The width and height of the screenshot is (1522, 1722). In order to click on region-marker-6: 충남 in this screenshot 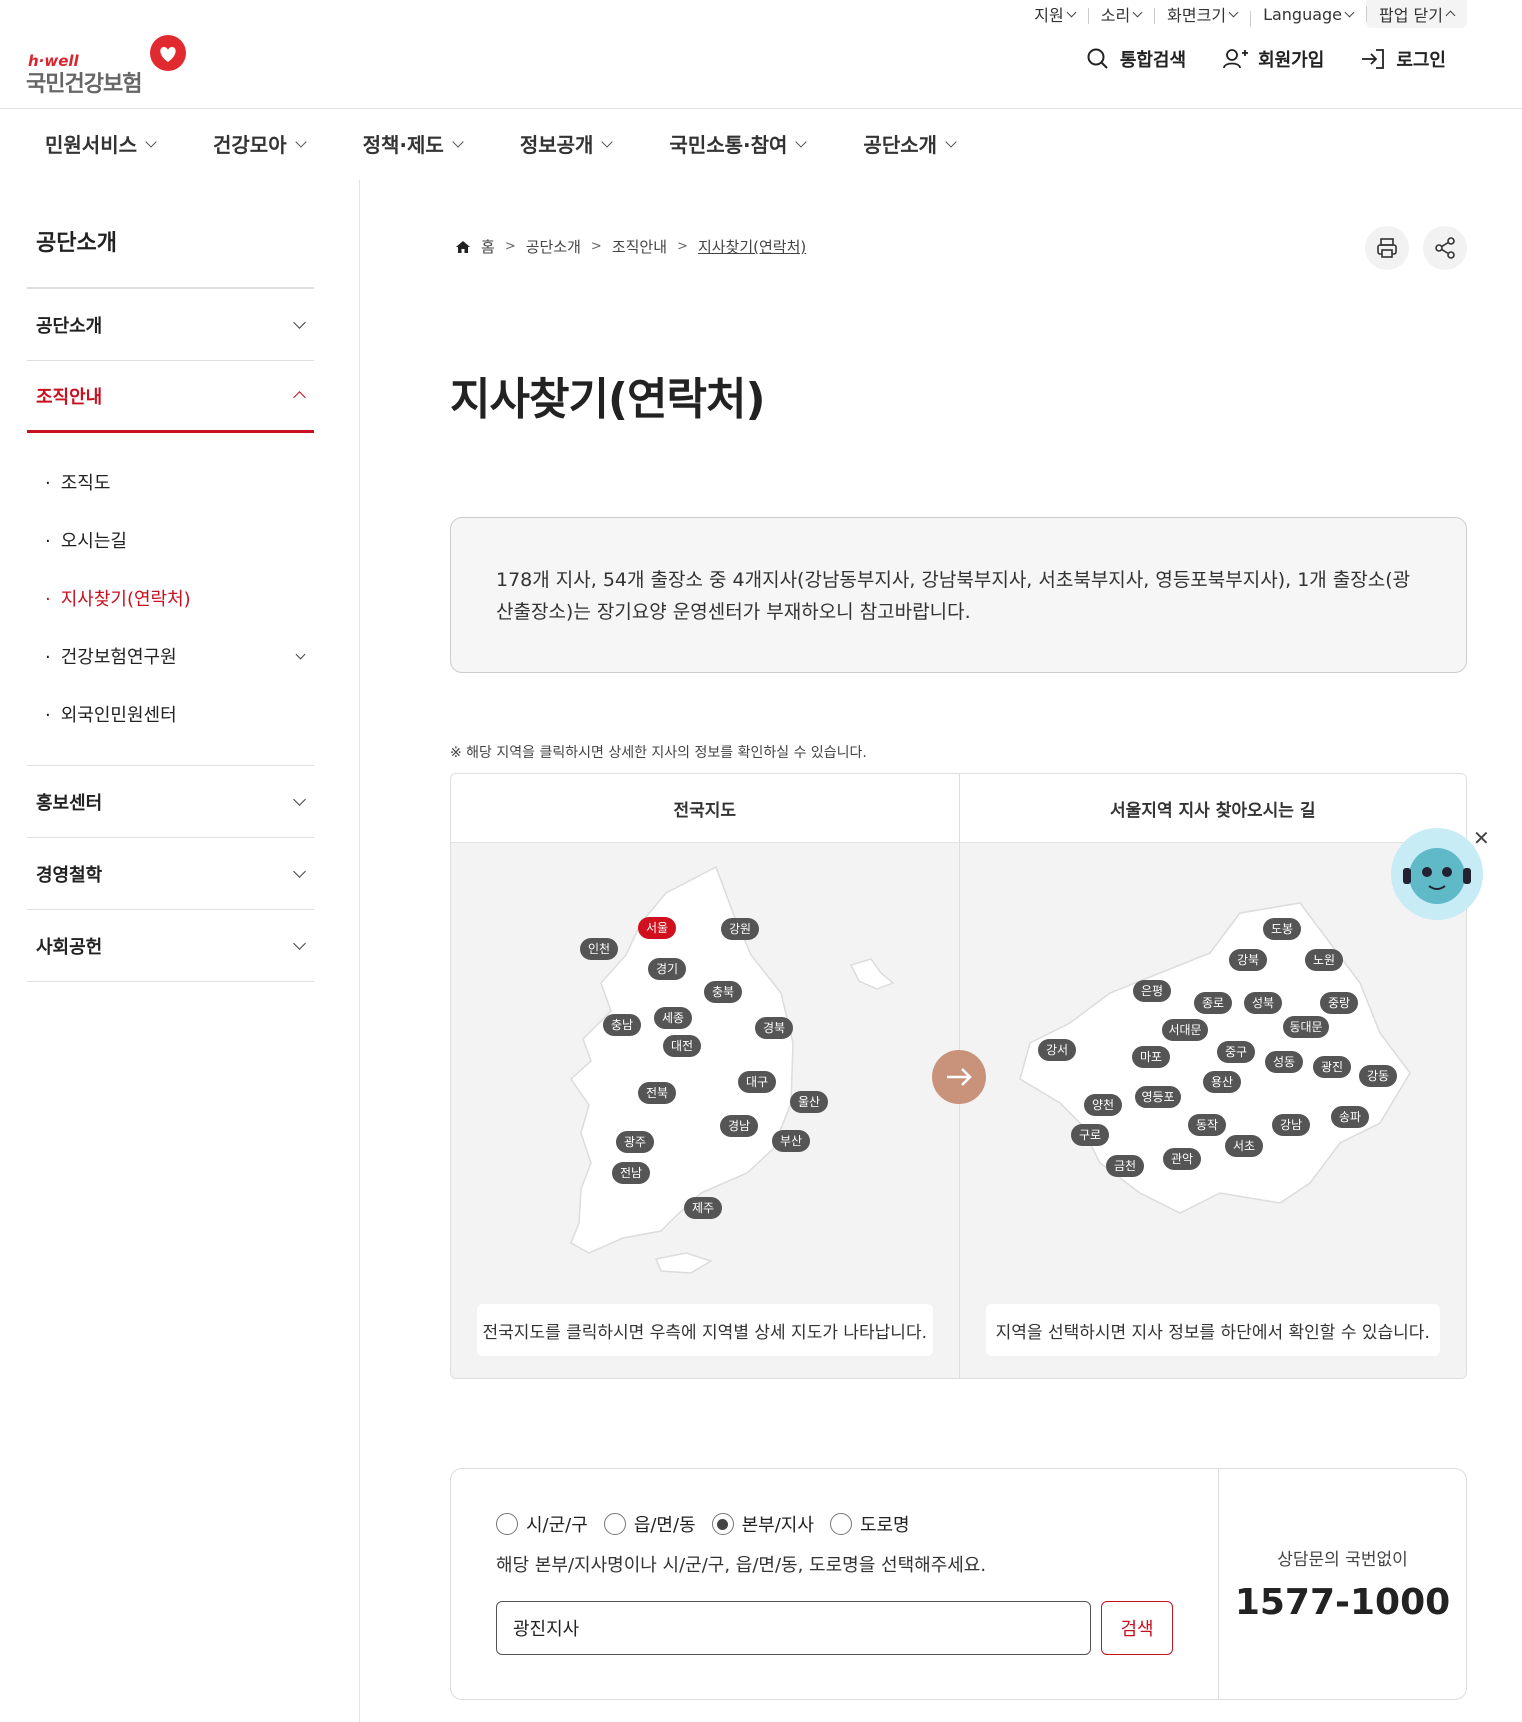, I will do `click(622, 1025)`.